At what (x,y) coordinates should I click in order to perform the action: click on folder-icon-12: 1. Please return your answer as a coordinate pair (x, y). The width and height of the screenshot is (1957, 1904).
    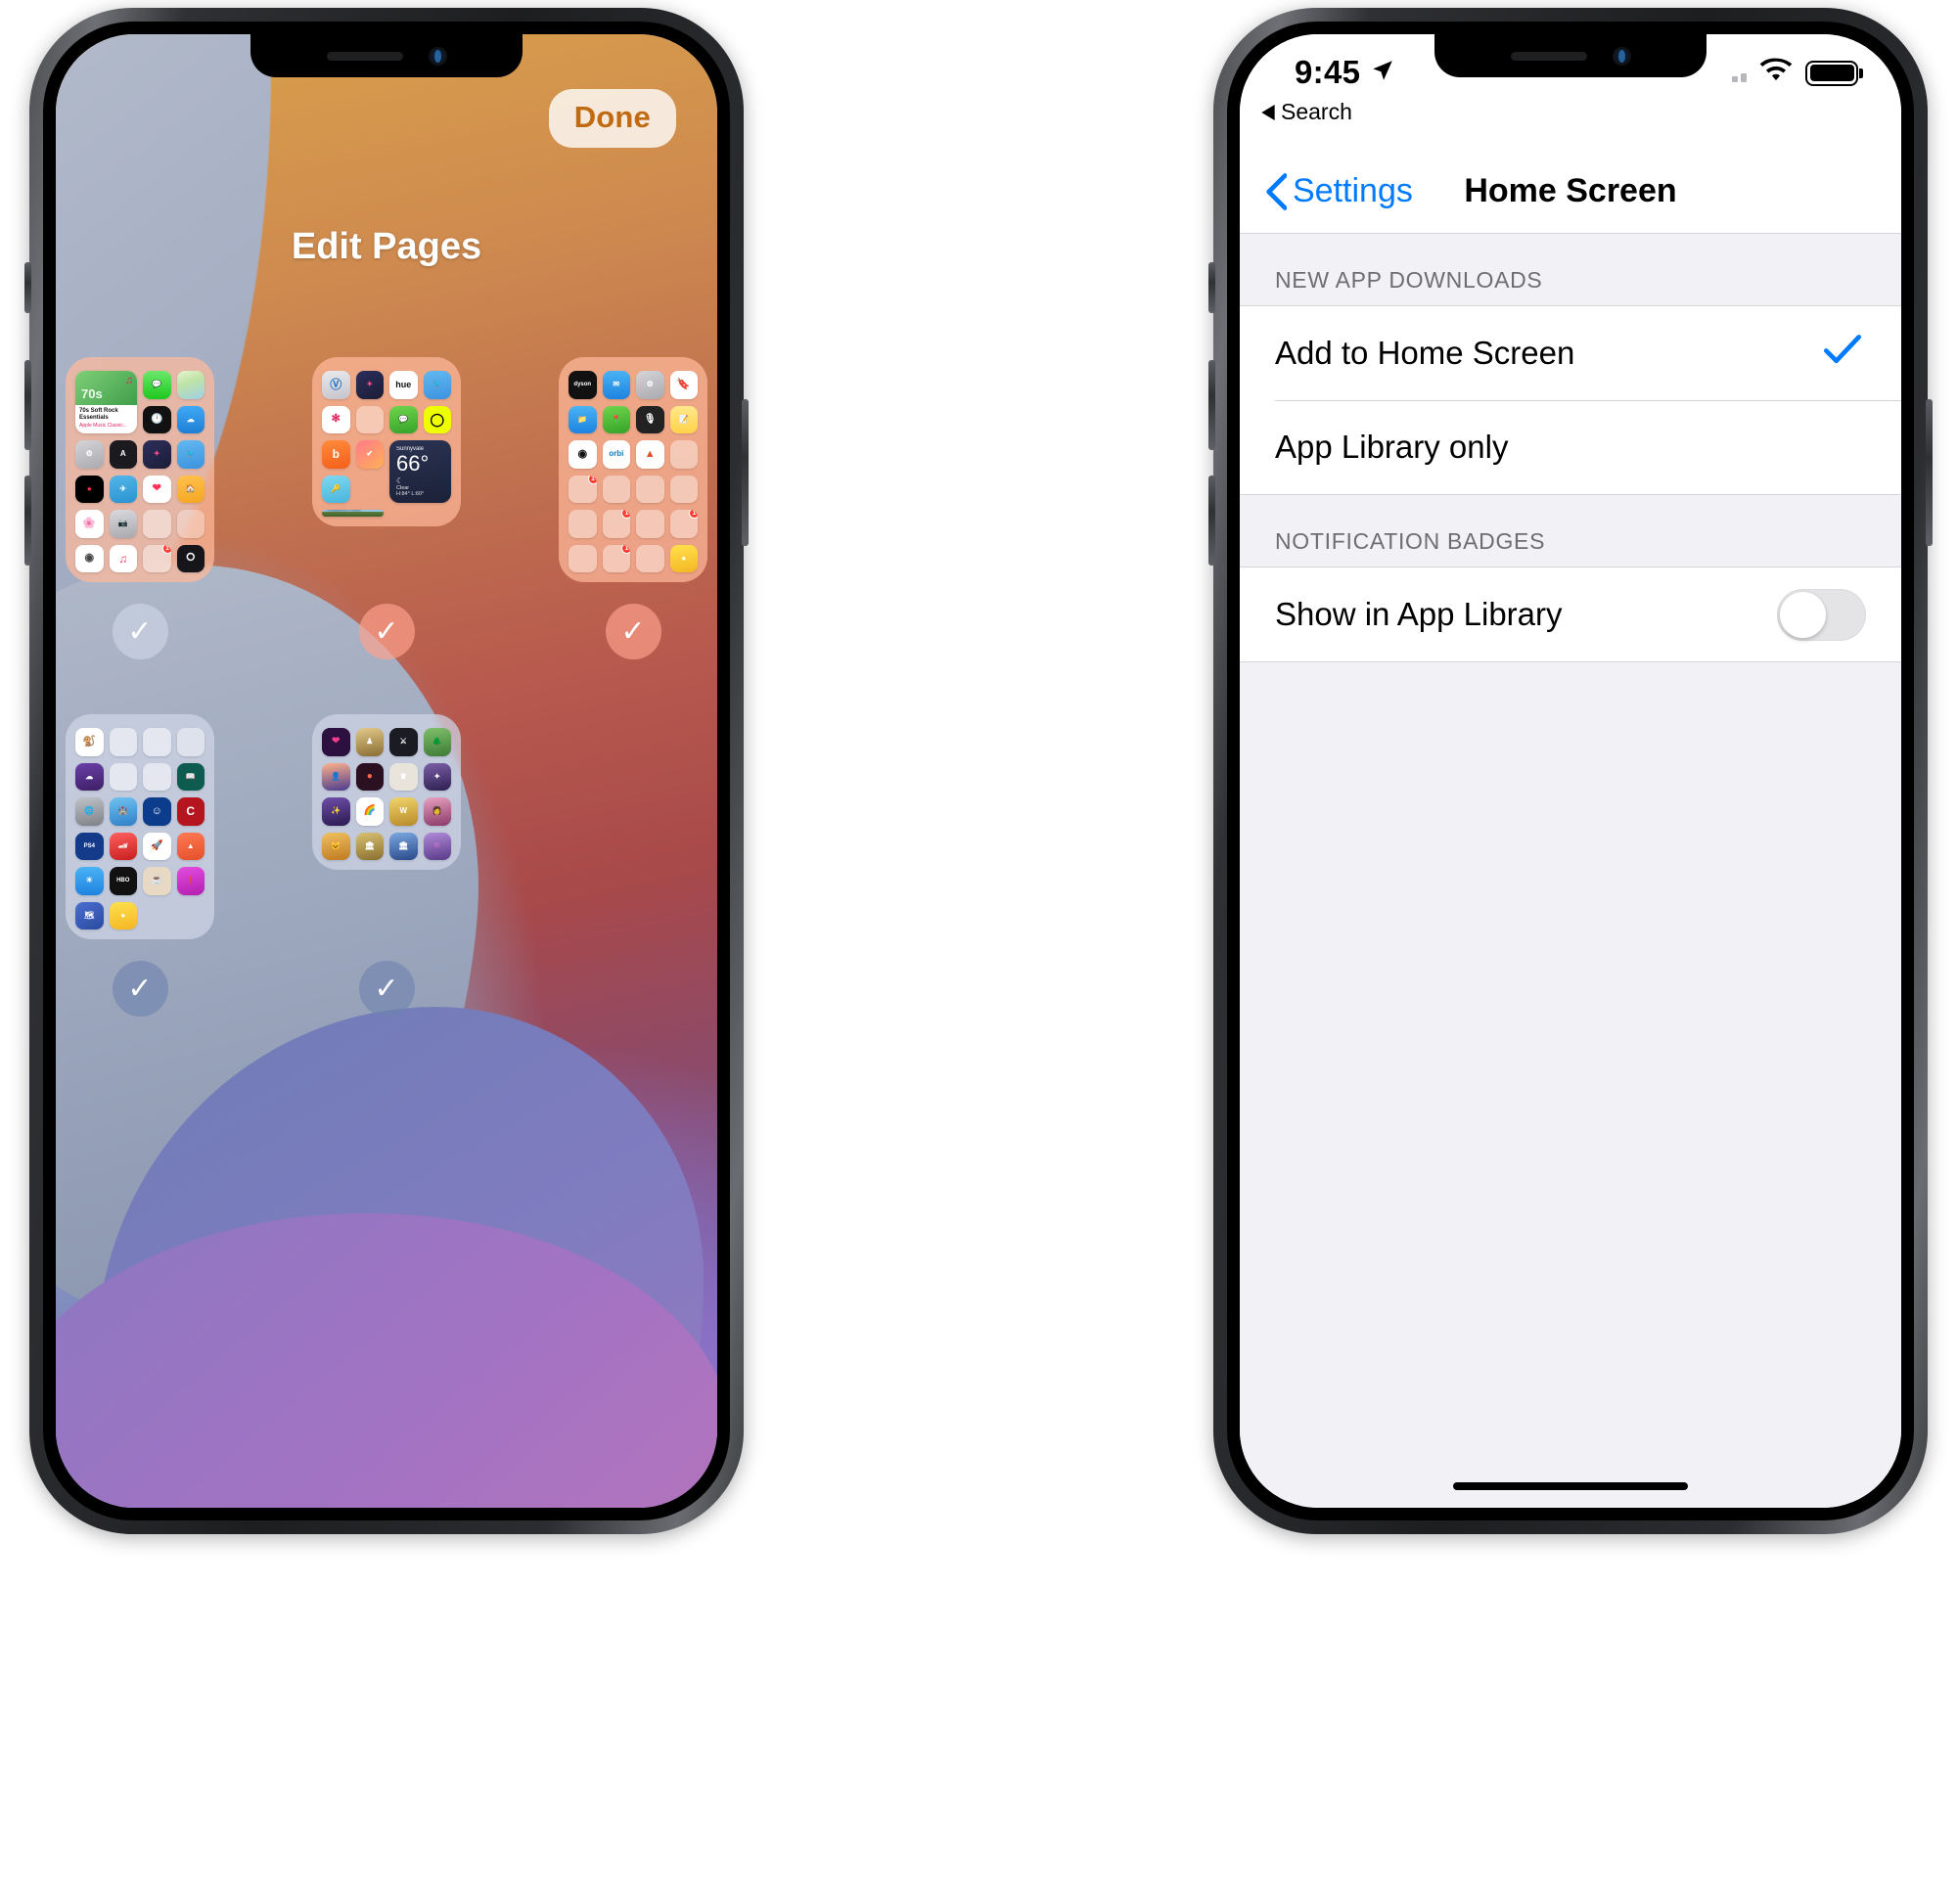
    Looking at the image, I should click on (684, 524).